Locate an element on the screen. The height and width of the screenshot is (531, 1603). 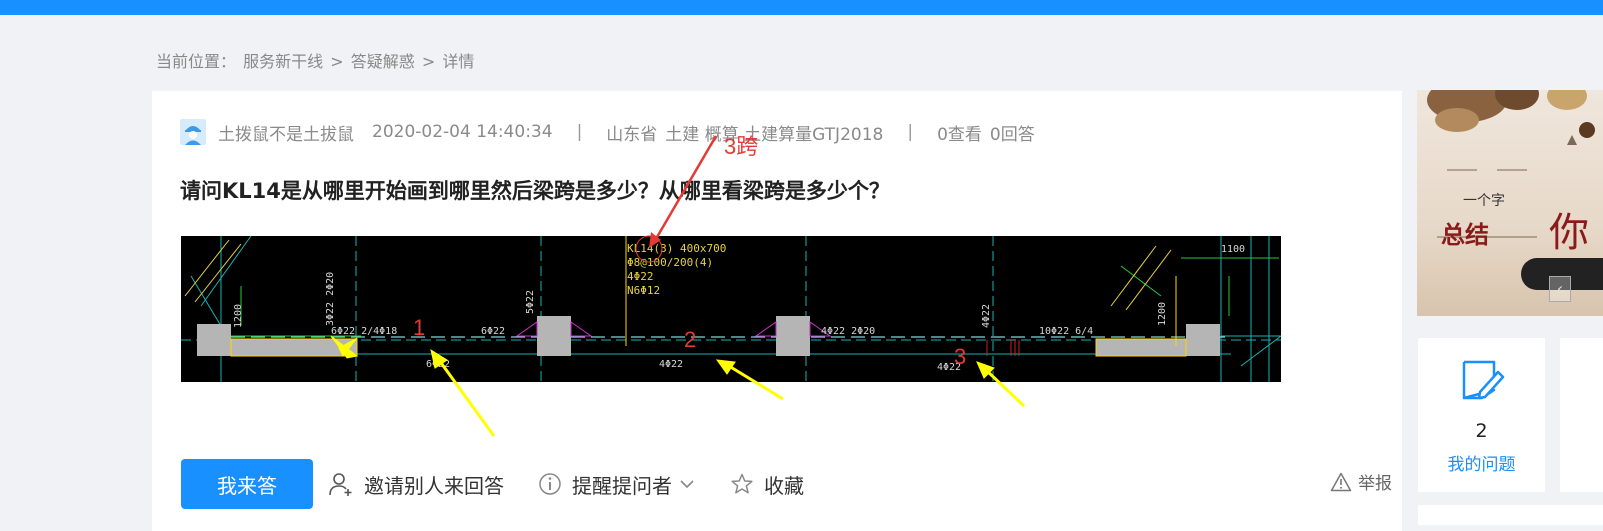
rebar-text: 6Φ22 is located at coordinates (493, 331).